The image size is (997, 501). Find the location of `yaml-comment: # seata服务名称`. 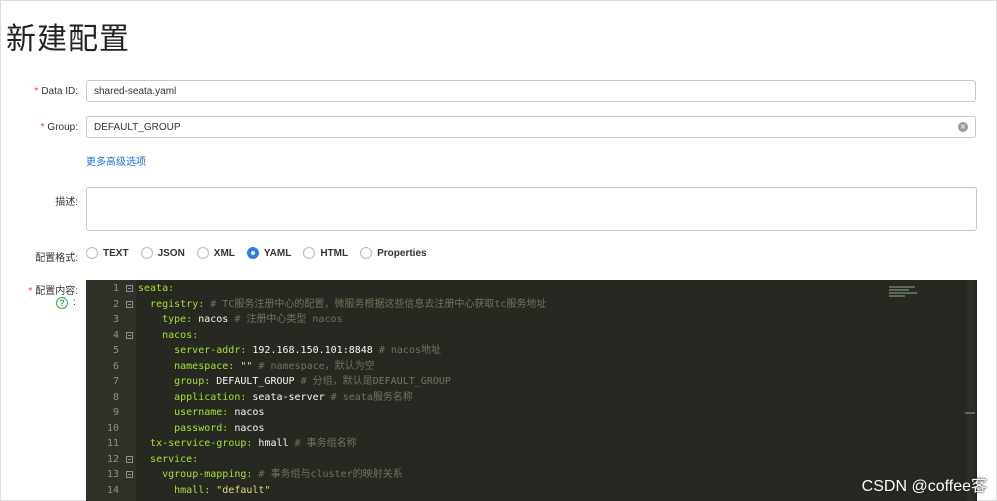

yaml-comment: # seata服务名称 is located at coordinates (368, 397).